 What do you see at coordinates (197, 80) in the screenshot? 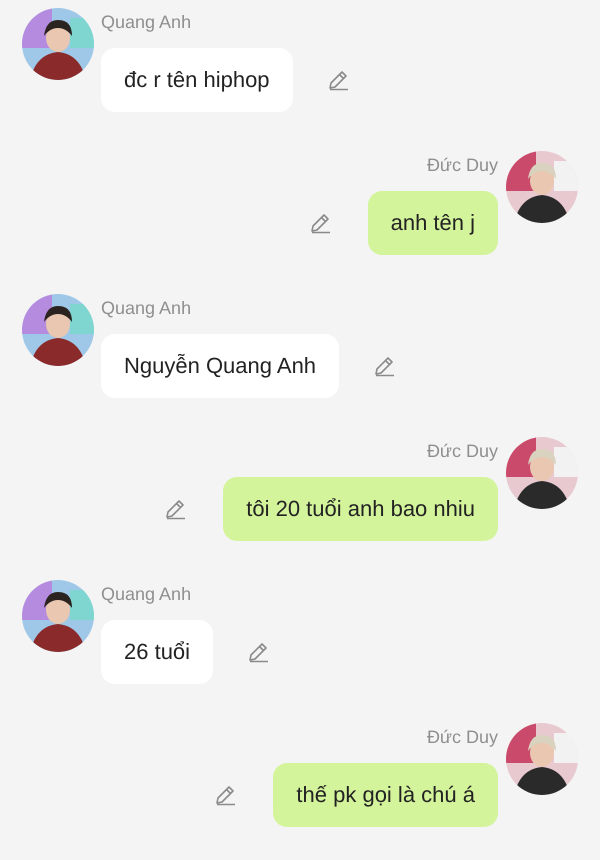
I see `message-bubble: đc r tên hiphop` at bounding box center [197, 80].